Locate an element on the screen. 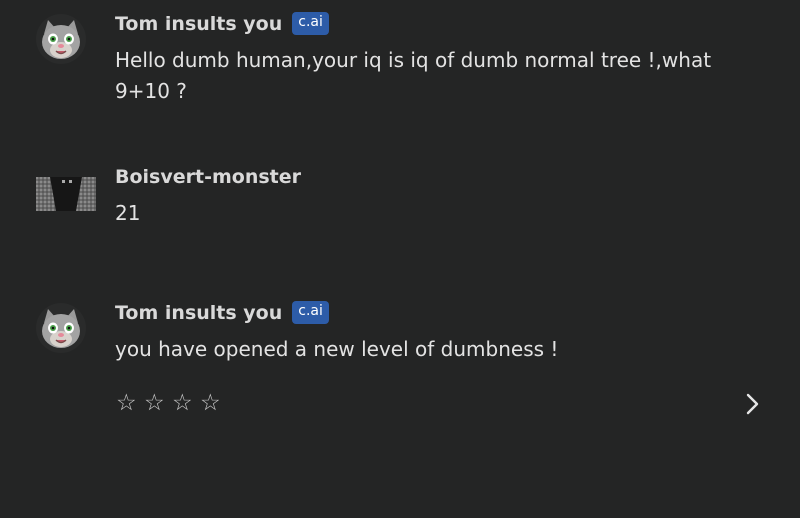  next-response-button is located at coordinates (752, 404).